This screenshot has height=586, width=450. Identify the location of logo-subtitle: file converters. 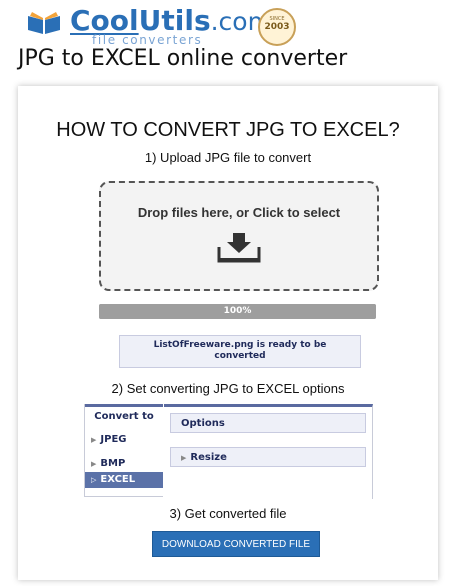
(147, 40).